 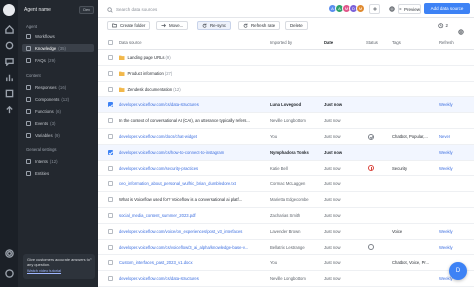 I want to click on sidebar-item-entities: Entities, so click(x=58, y=173).